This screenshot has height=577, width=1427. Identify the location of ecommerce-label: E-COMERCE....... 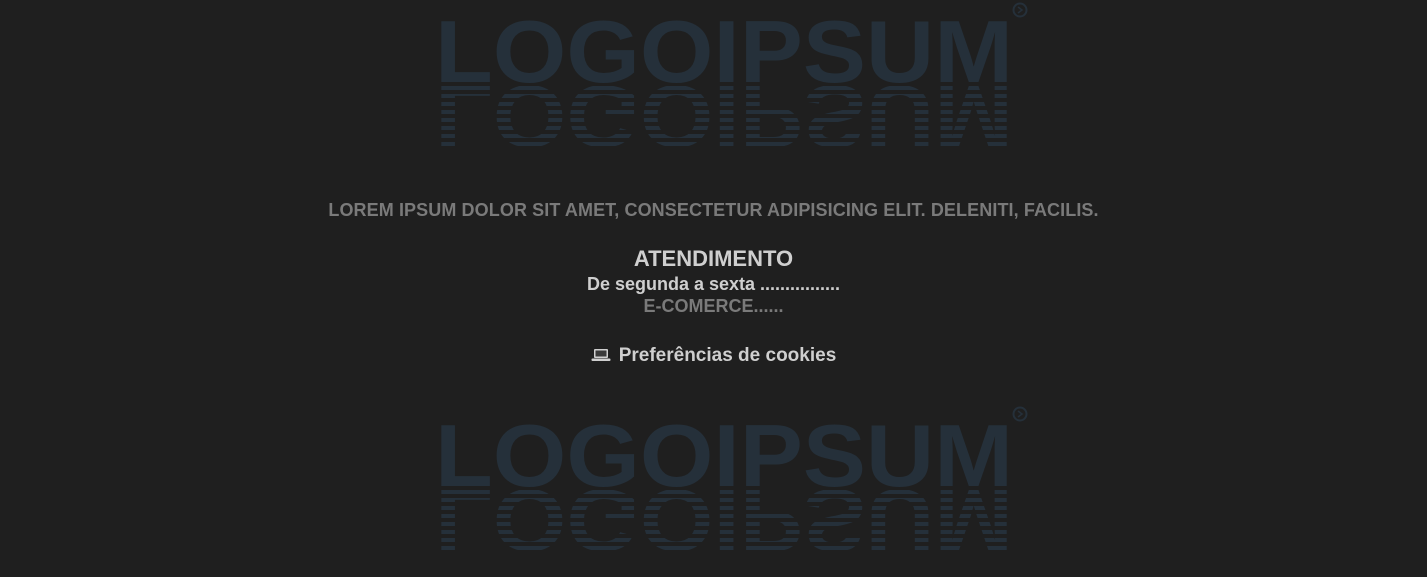
(713, 306).